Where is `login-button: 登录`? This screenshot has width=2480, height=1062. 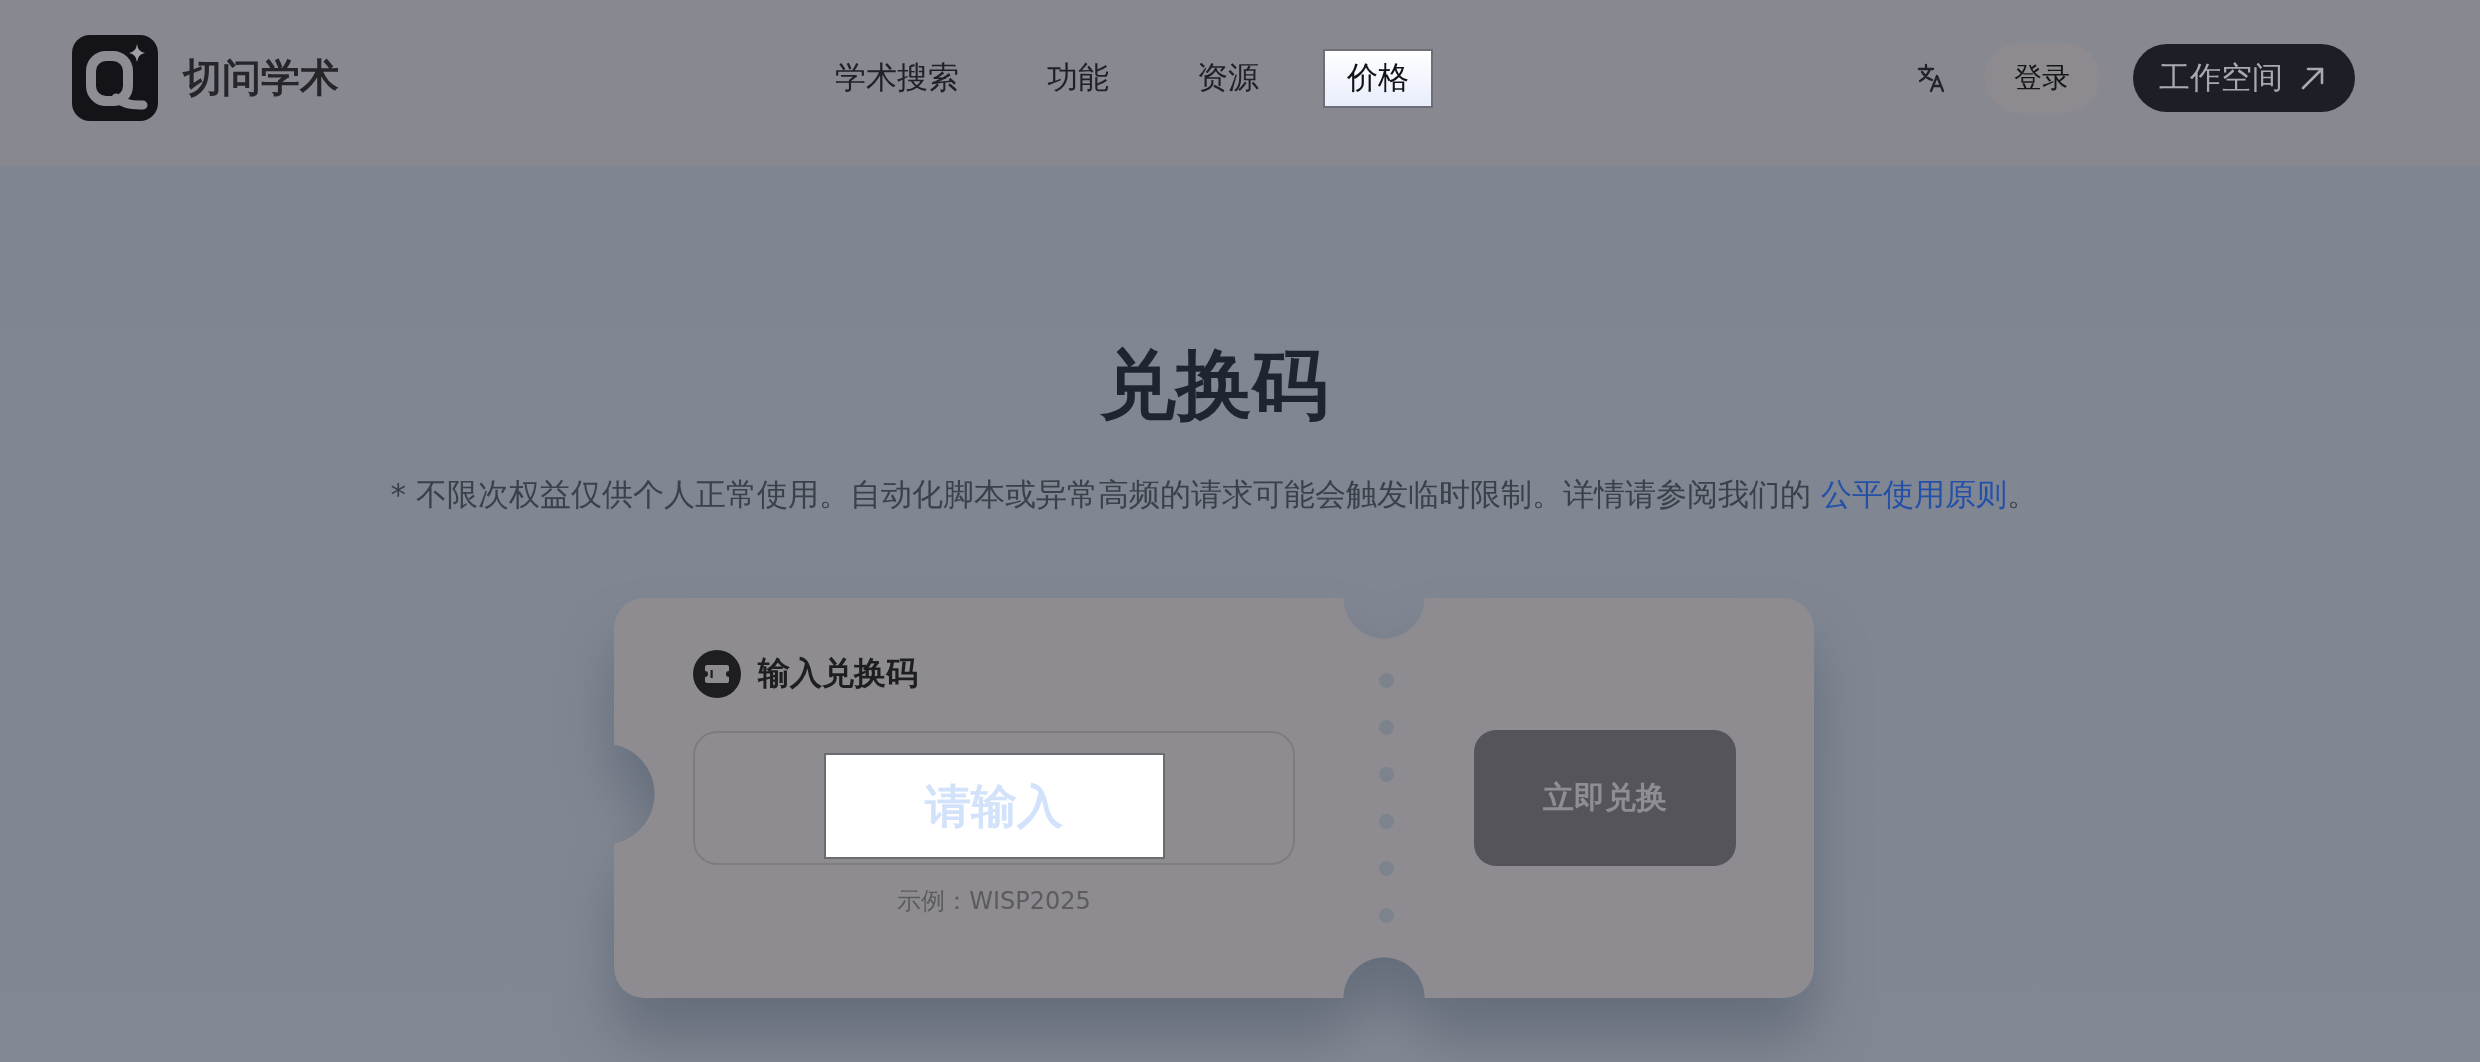
login-button: 登录 is located at coordinates (2042, 78).